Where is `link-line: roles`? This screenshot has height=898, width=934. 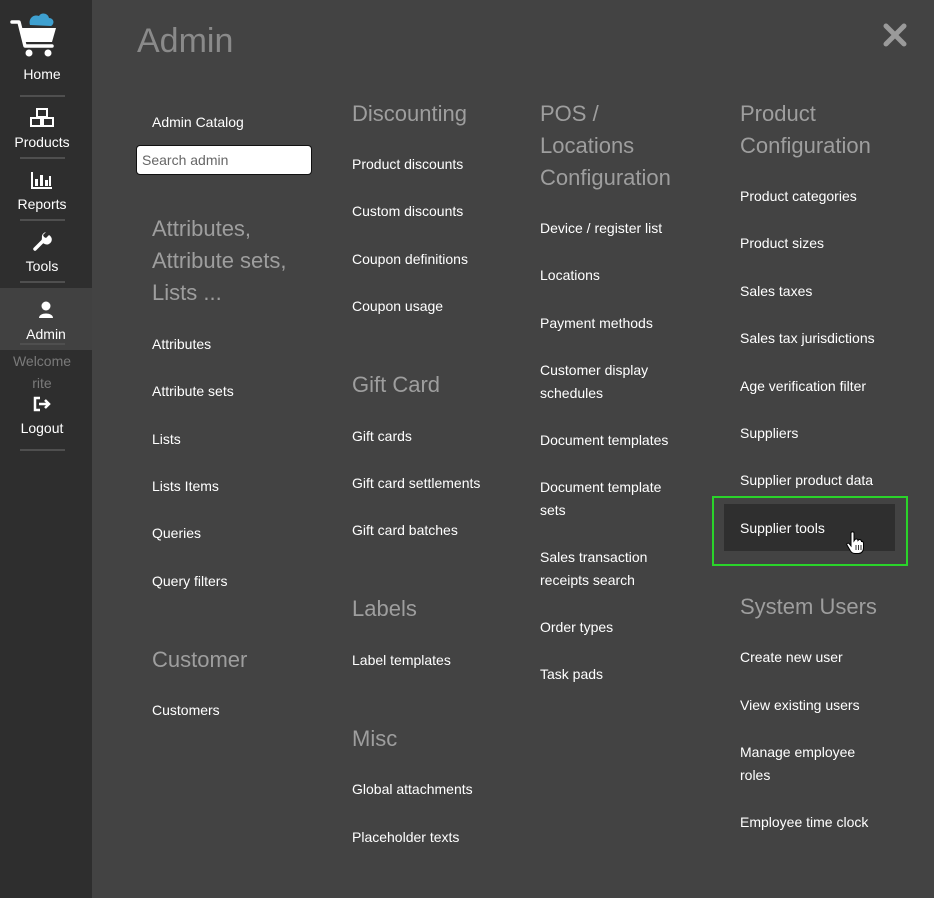
link-line: roles is located at coordinates (755, 774).